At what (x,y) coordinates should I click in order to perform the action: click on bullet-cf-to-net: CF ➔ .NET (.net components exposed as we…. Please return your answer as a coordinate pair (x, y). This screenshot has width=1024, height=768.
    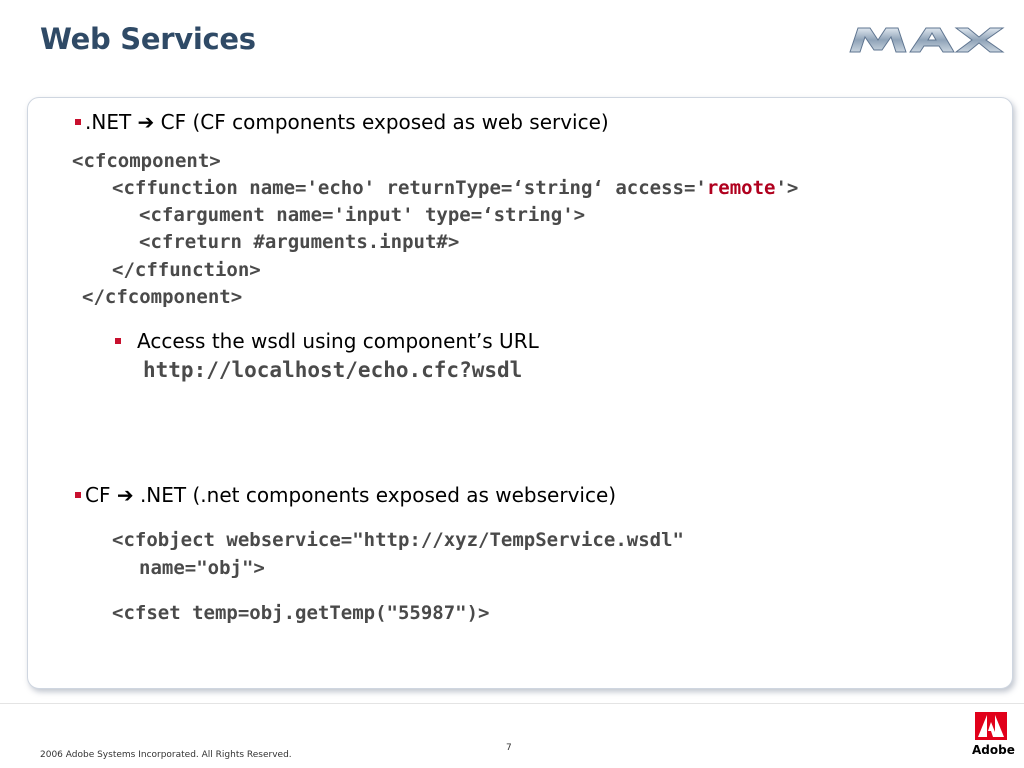
    Looking at the image, I should click on (345, 495).